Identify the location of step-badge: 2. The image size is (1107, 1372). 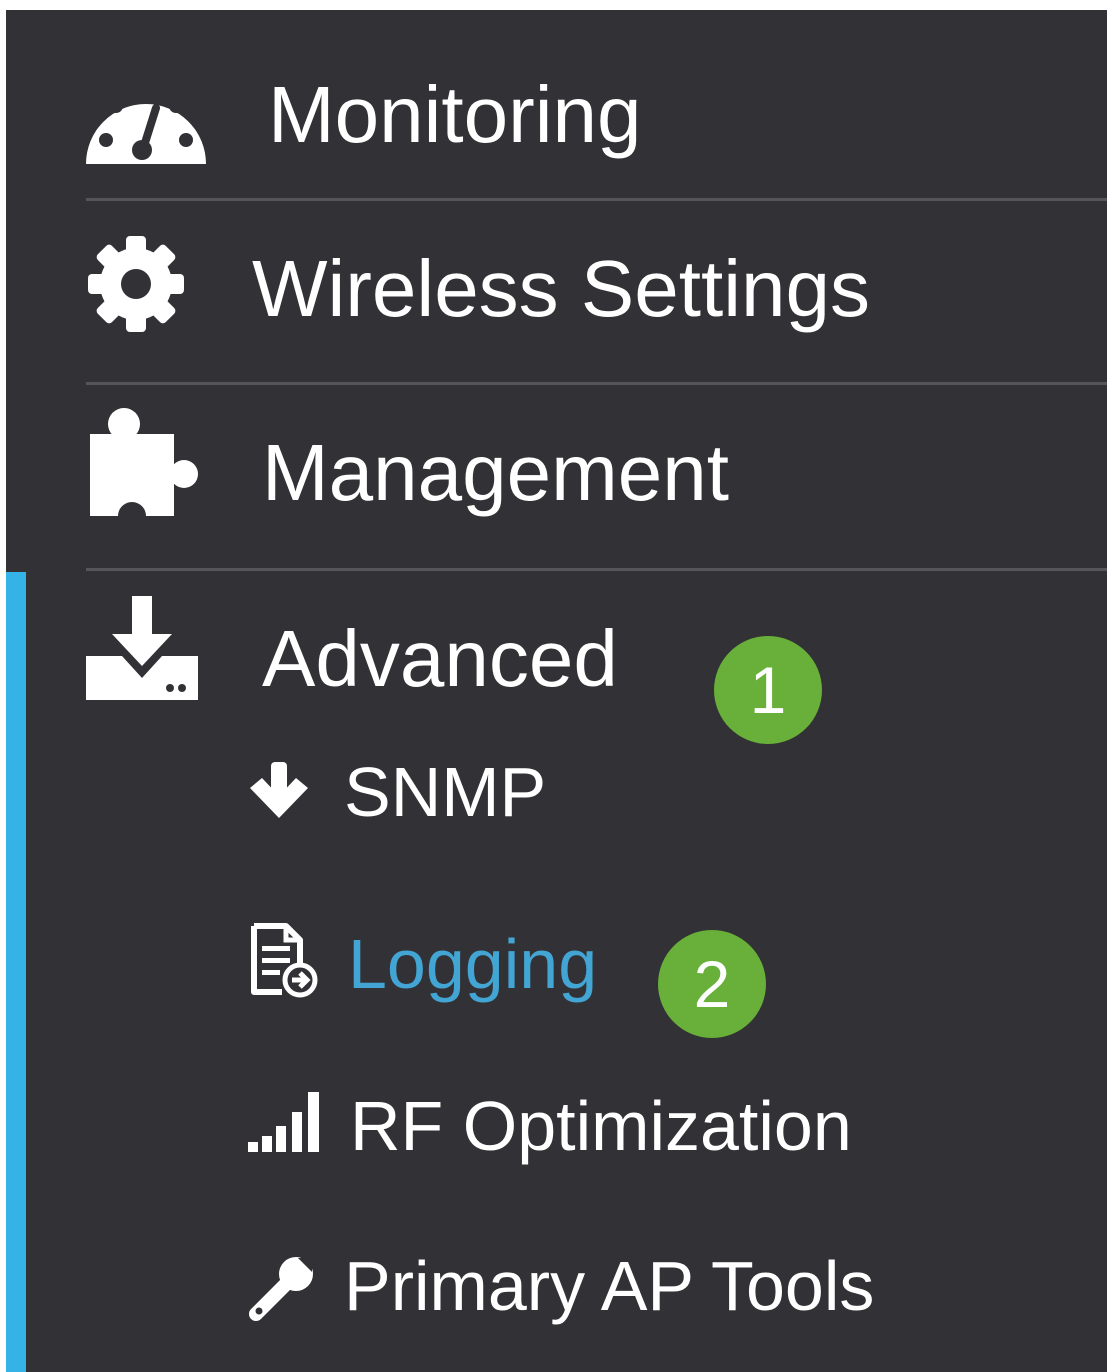
(712, 984).